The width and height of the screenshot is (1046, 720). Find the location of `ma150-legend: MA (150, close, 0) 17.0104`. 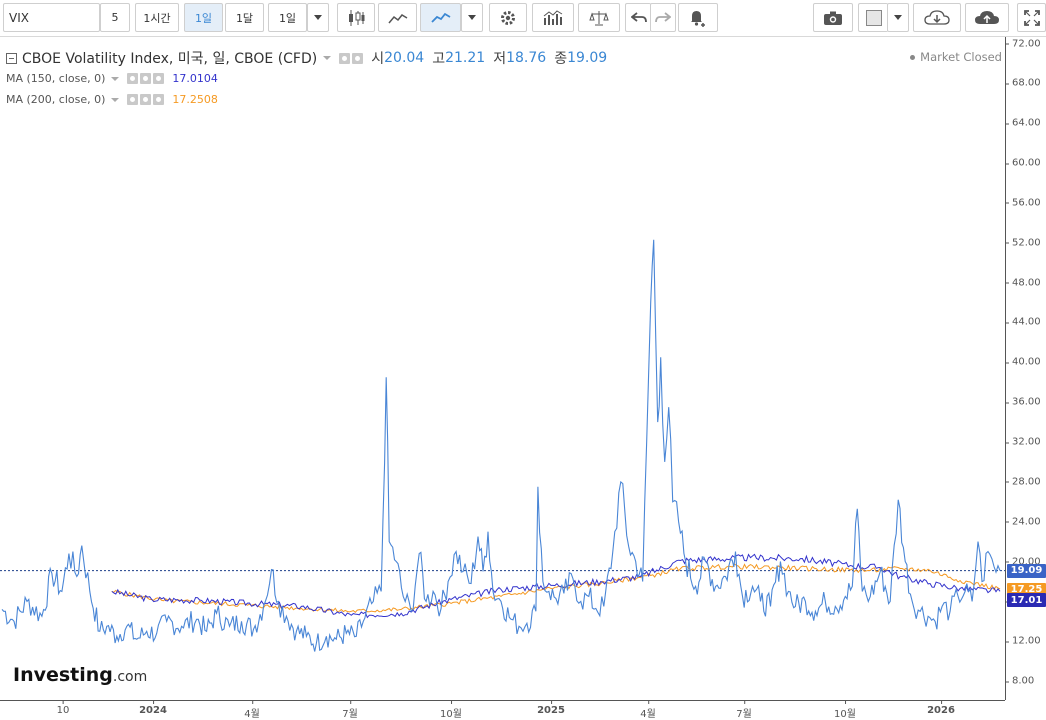

ma150-legend: MA (150, close, 0) 17.0104 is located at coordinates (112, 78).